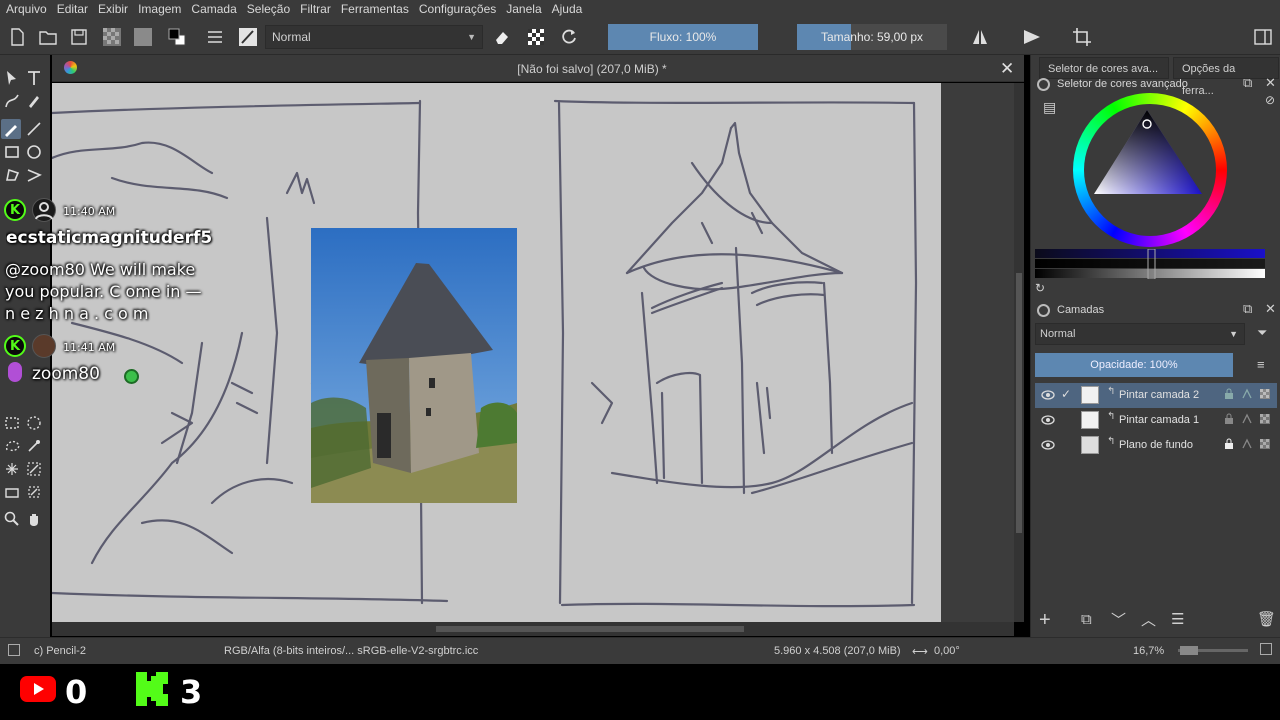 This screenshot has width=1280, height=720. I want to click on menu-filtrar: Filtrar, so click(315, 9).